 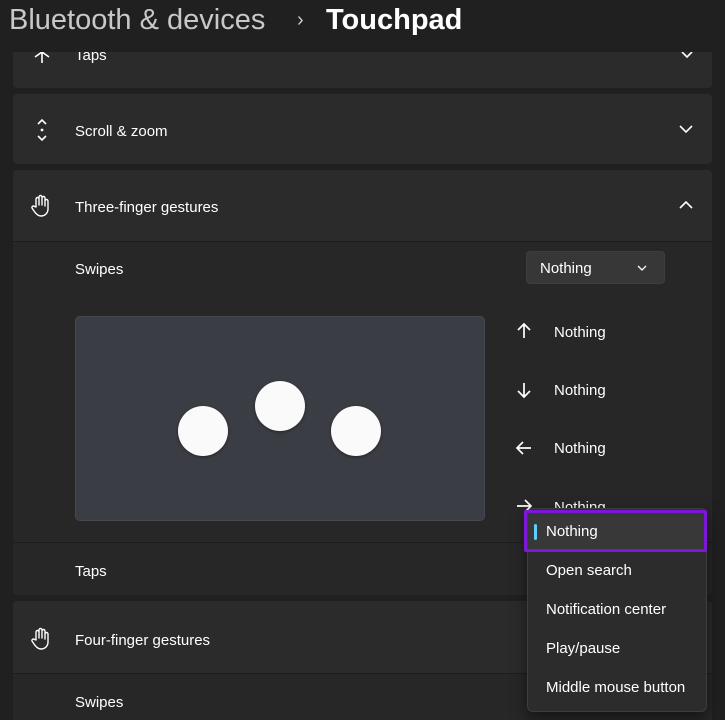 What do you see at coordinates (143, 640) in the screenshot?
I see `four-finger-label: Four-finger gestures` at bounding box center [143, 640].